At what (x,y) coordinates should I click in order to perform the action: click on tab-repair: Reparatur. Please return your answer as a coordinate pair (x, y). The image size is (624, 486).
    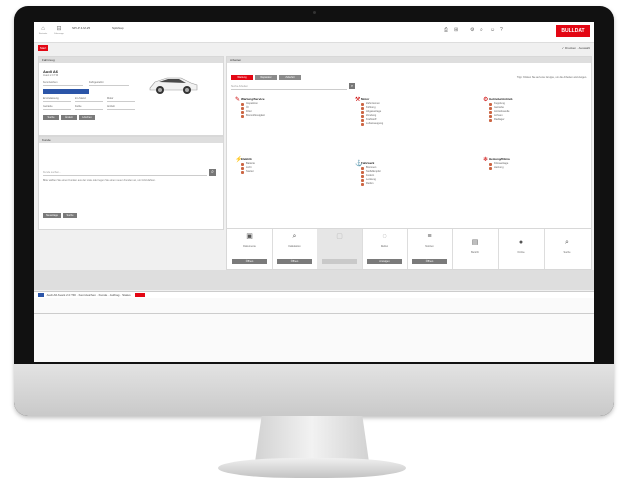
    Looking at the image, I should click on (266, 77).